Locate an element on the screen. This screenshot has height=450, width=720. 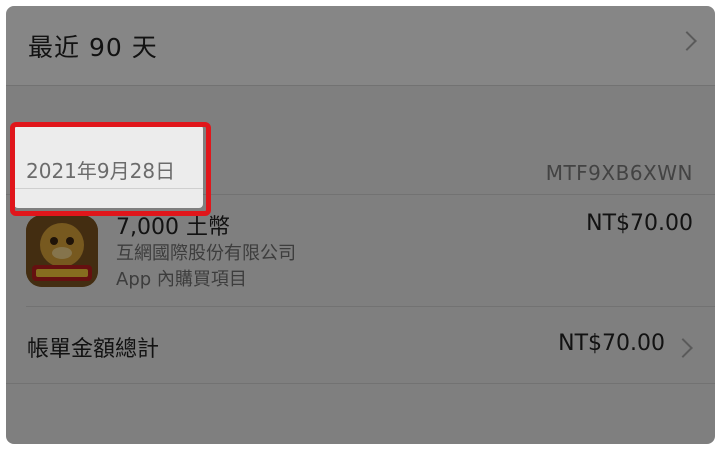
highlight-box is located at coordinates (110, 169).